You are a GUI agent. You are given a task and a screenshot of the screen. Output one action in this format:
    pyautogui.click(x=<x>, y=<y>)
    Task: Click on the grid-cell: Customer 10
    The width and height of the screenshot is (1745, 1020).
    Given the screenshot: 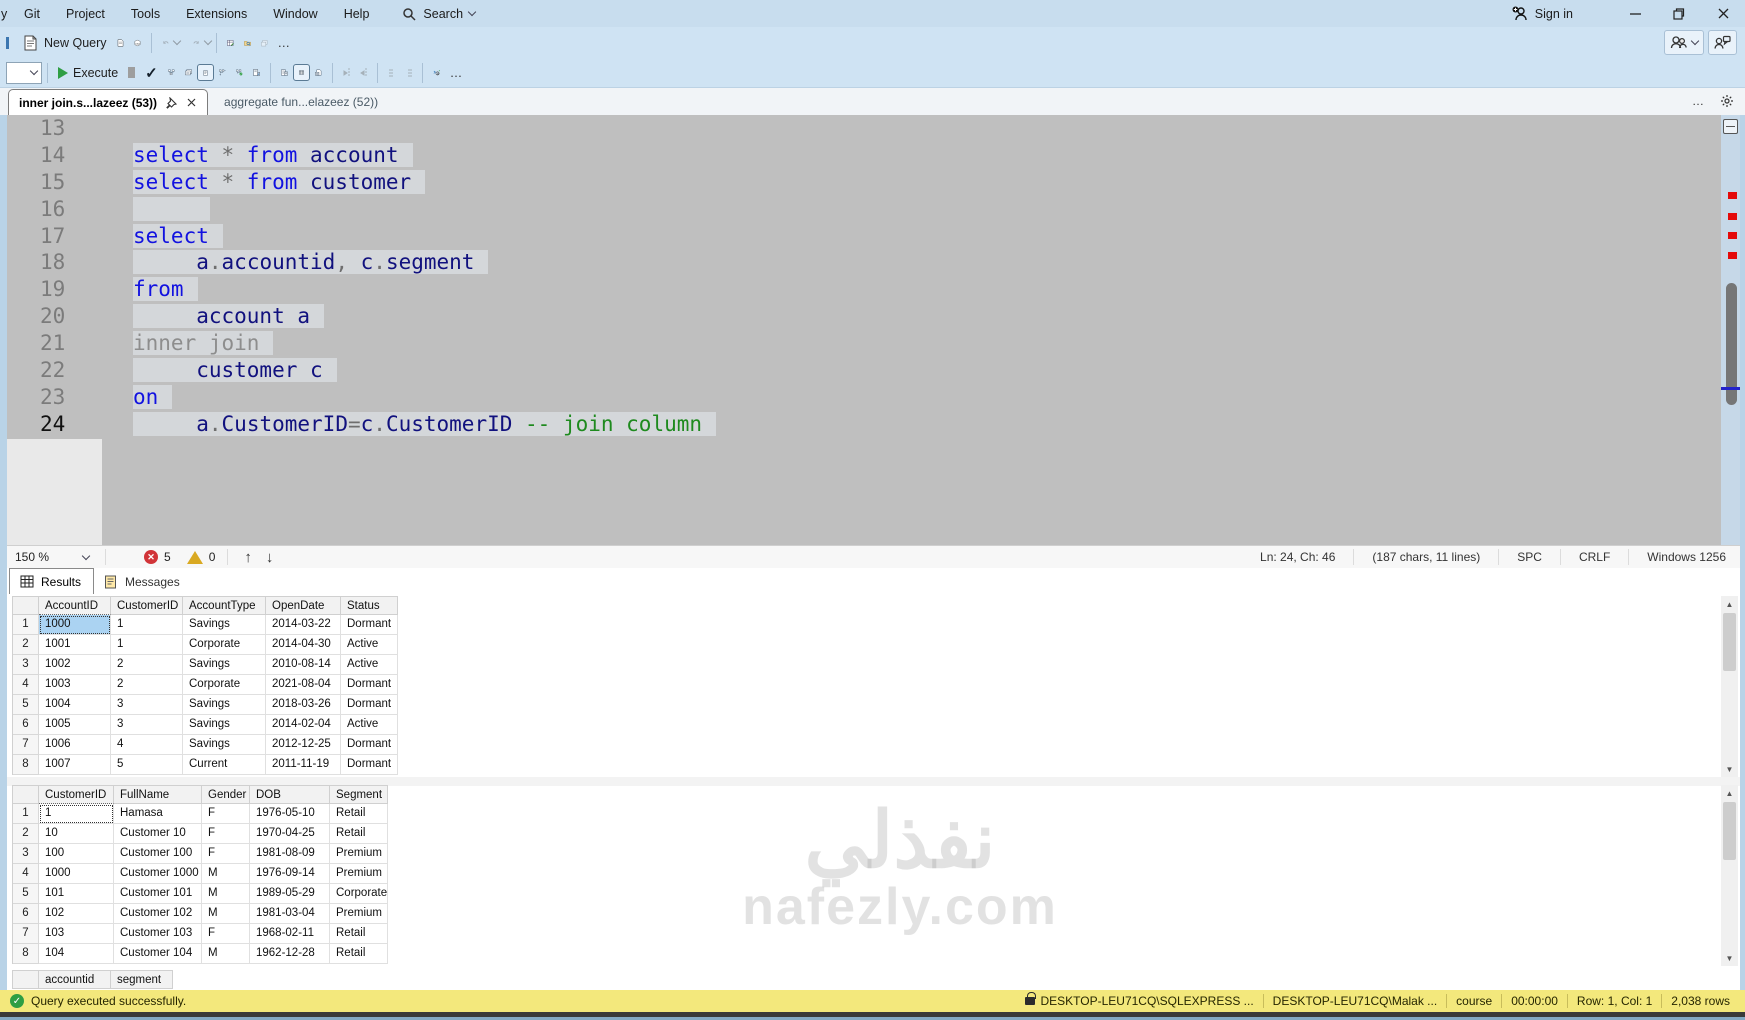 What is the action you would take?
    pyautogui.click(x=158, y=834)
    